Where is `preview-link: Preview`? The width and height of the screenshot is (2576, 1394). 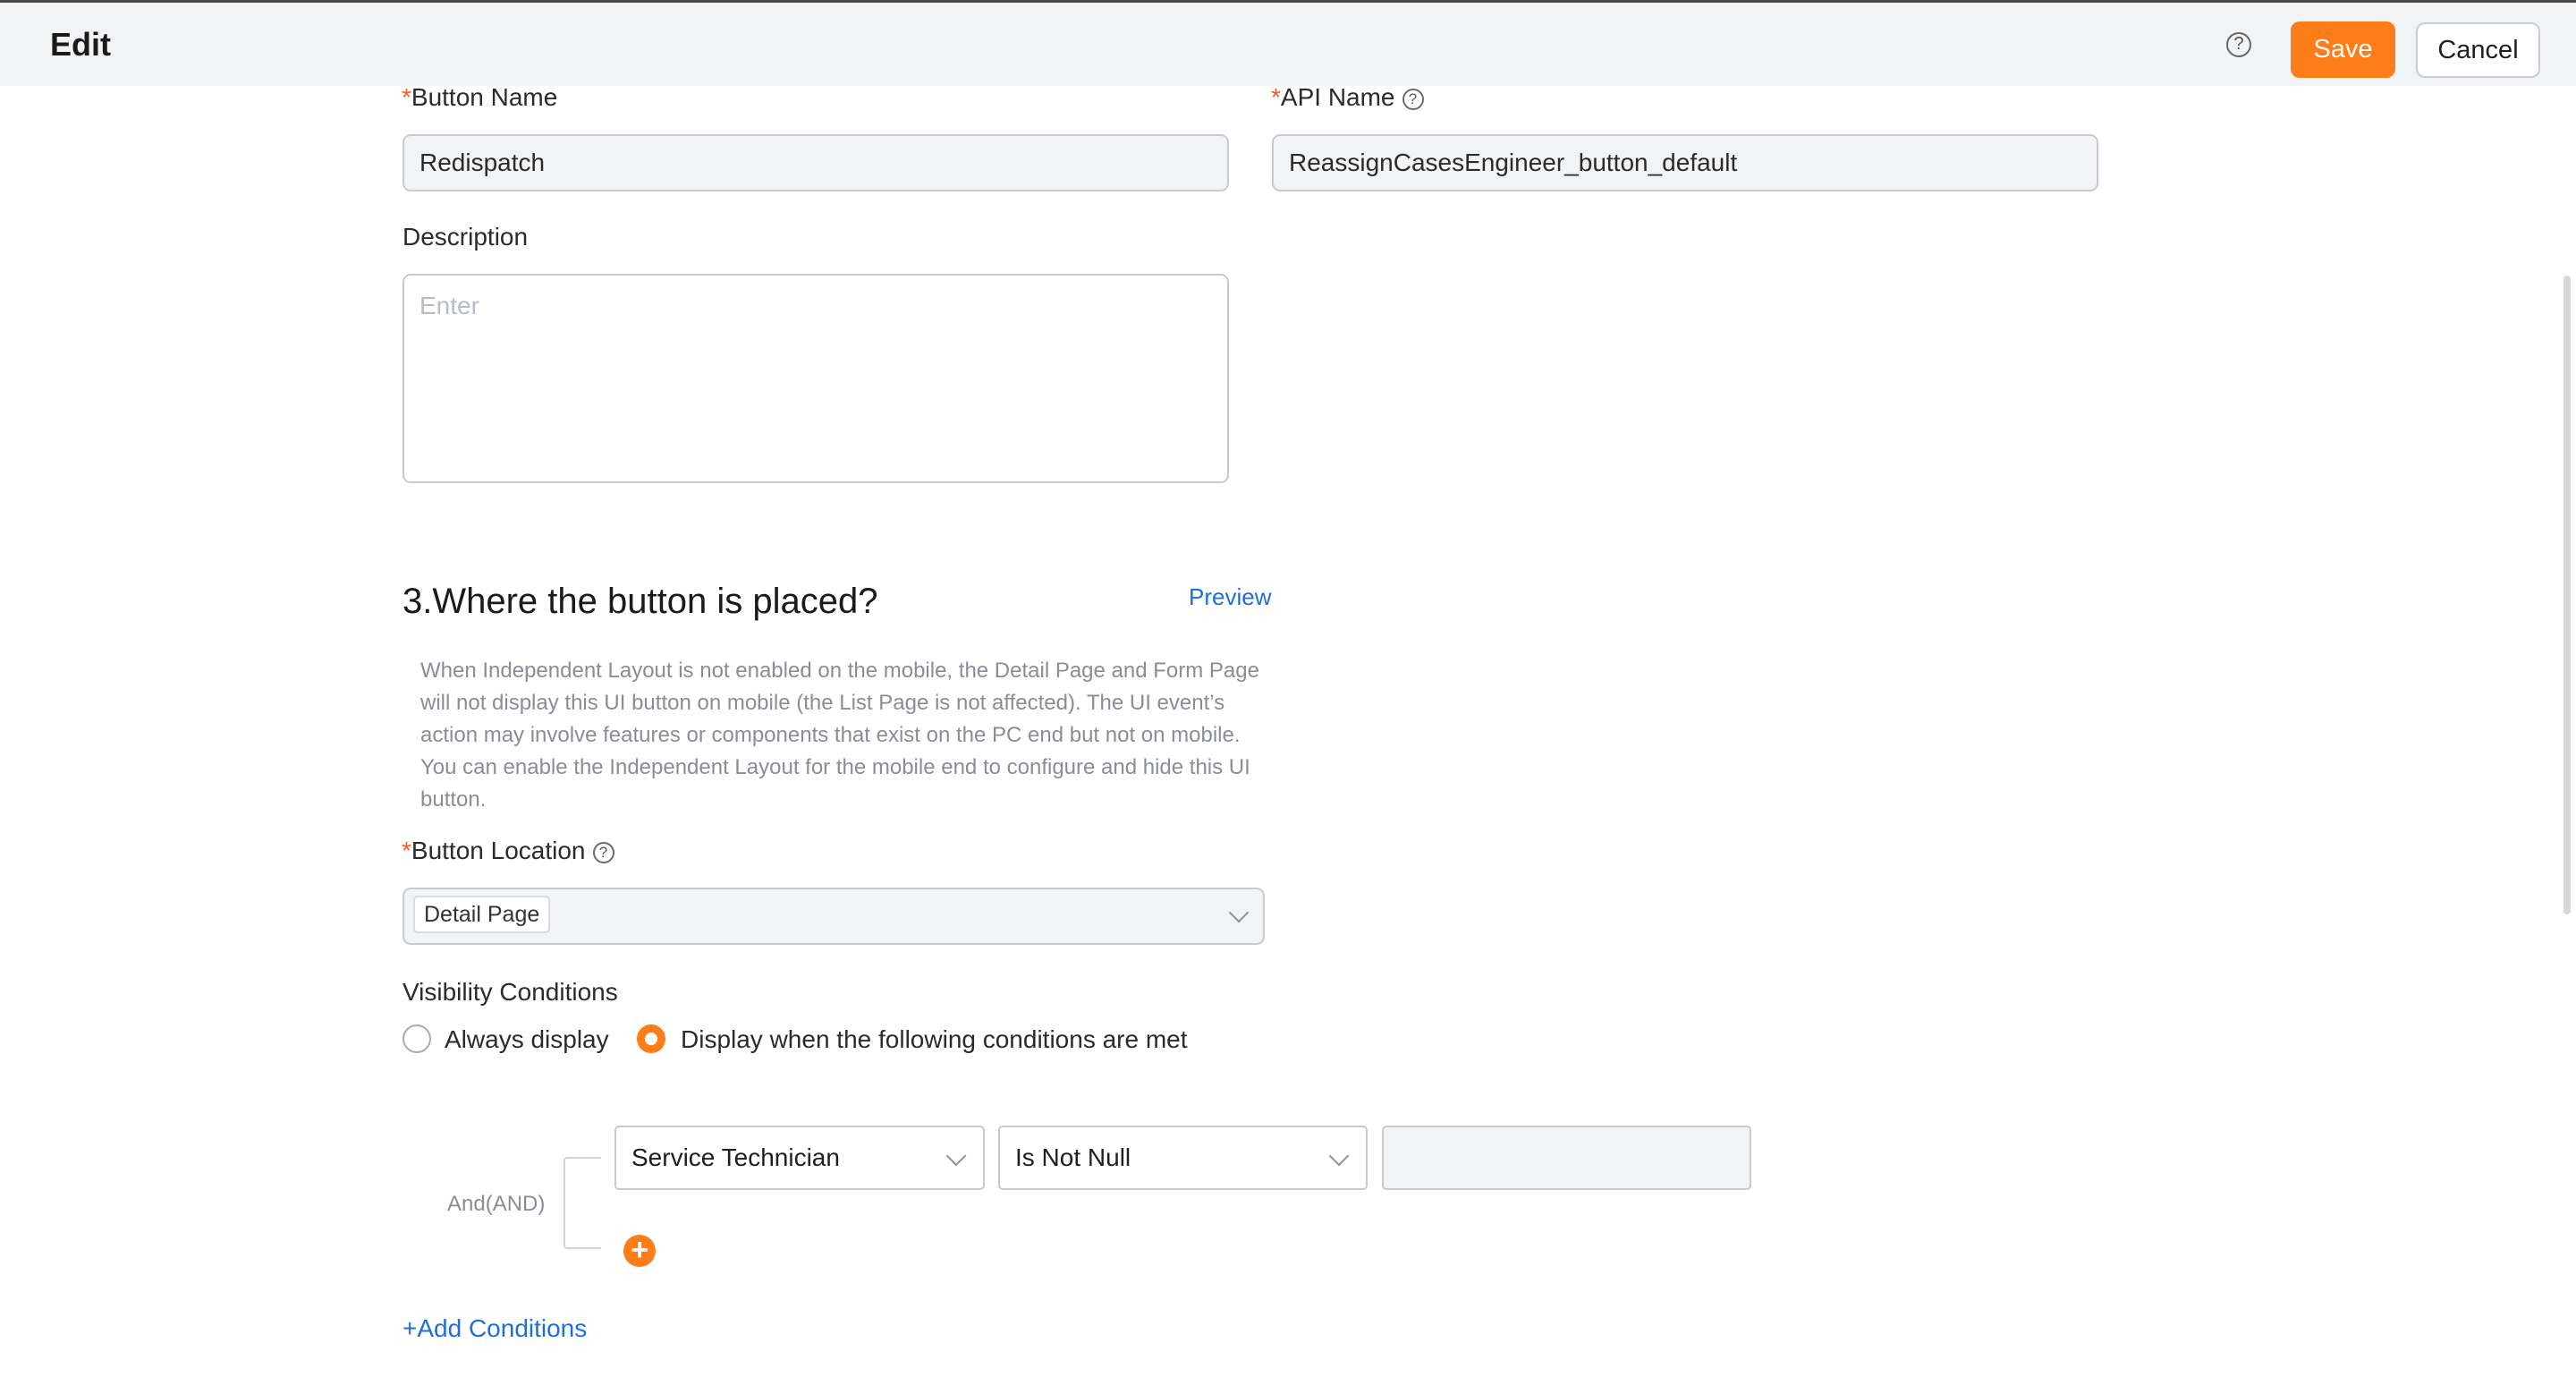
preview-link: Preview is located at coordinates (1230, 597).